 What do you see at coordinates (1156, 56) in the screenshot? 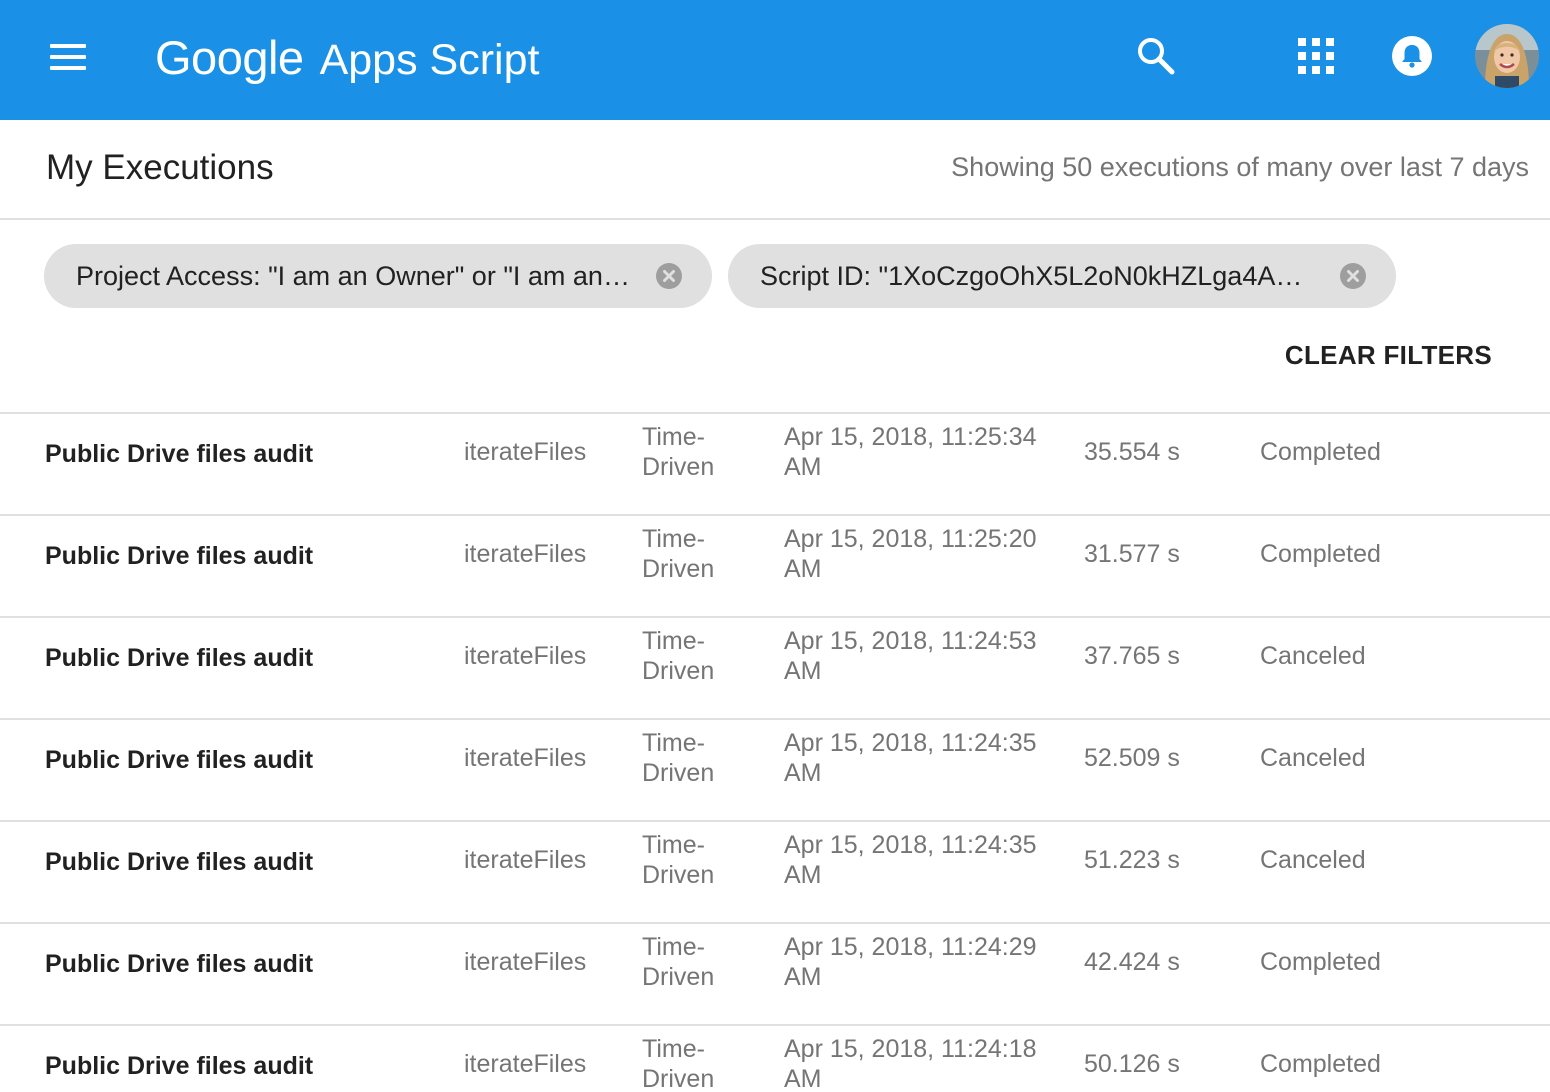
I see `search-icon` at bounding box center [1156, 56].